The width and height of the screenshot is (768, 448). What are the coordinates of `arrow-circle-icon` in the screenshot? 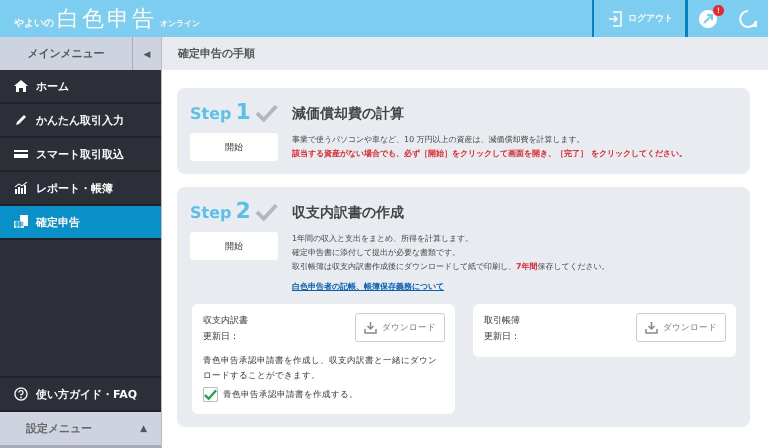 It's located at (708, 18).